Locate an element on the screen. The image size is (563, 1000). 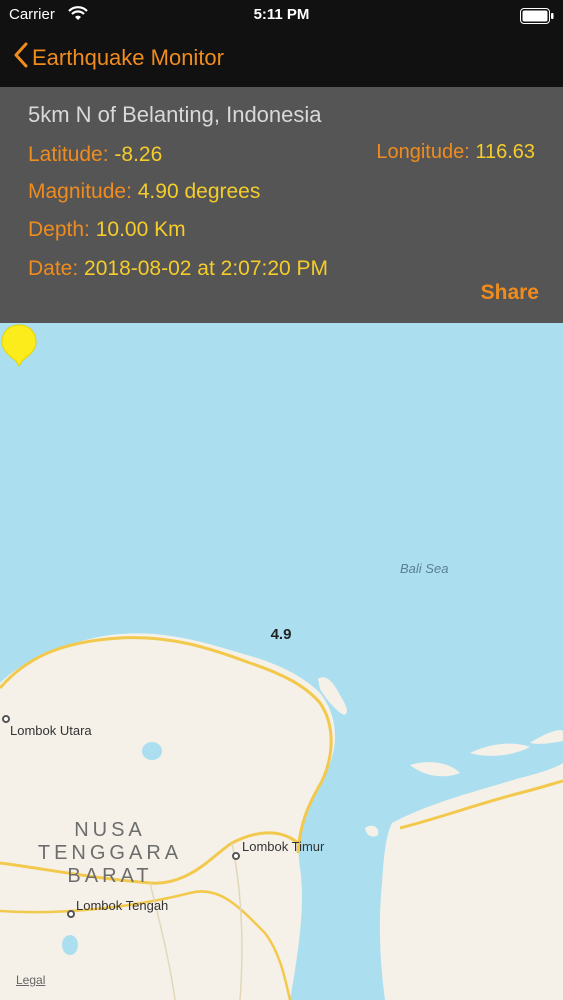
battery-icon is located at coordinates (537, 16).